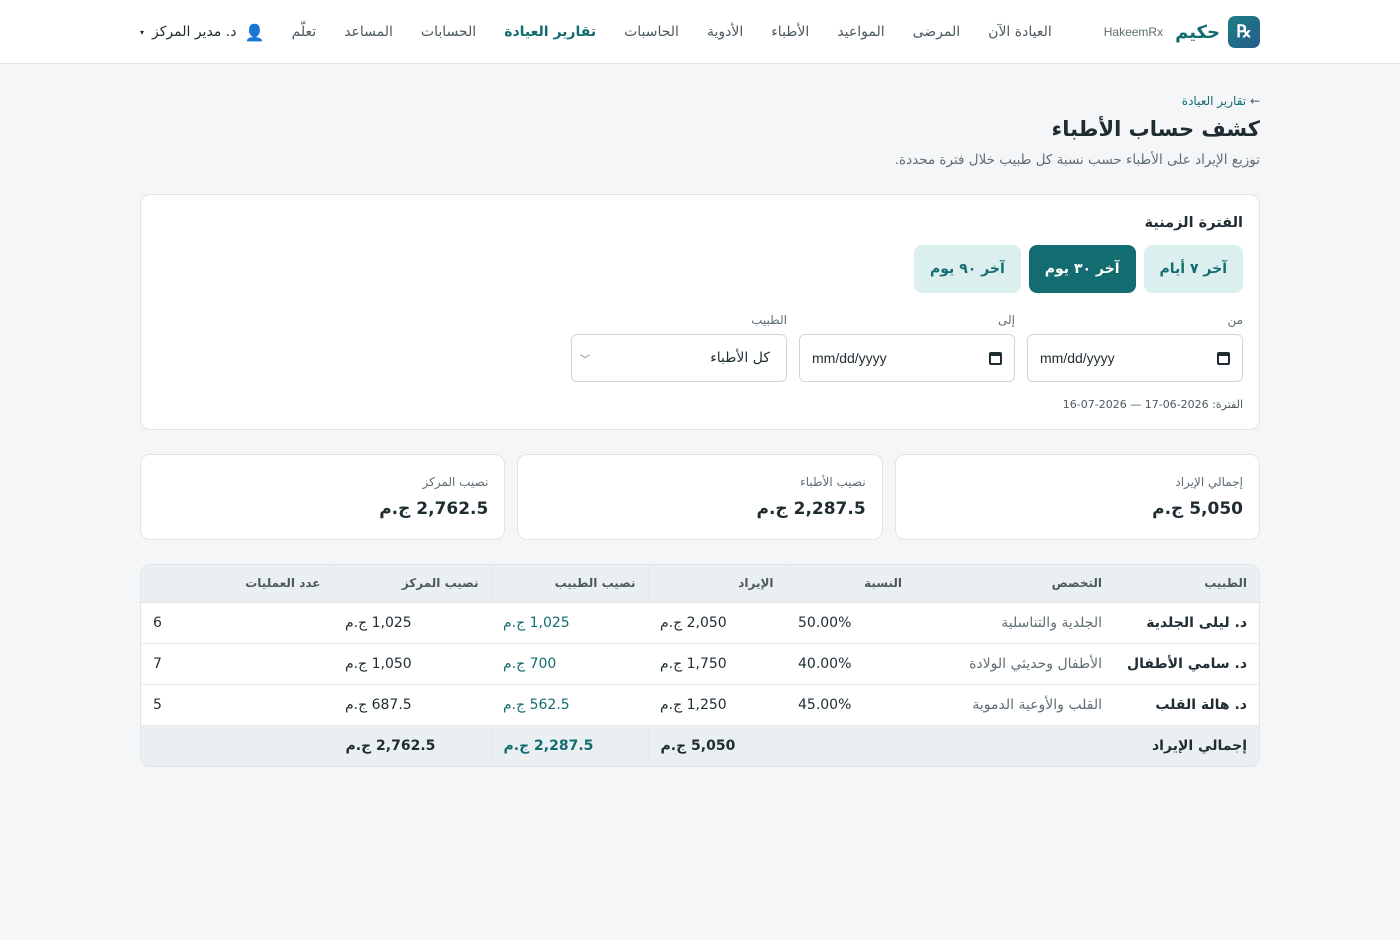  Describe the element at coordinates (1152, 404) in the screenshot. I see `period-range-note: الفترة: 2026-06-17 — 2026-07-16` at that location.